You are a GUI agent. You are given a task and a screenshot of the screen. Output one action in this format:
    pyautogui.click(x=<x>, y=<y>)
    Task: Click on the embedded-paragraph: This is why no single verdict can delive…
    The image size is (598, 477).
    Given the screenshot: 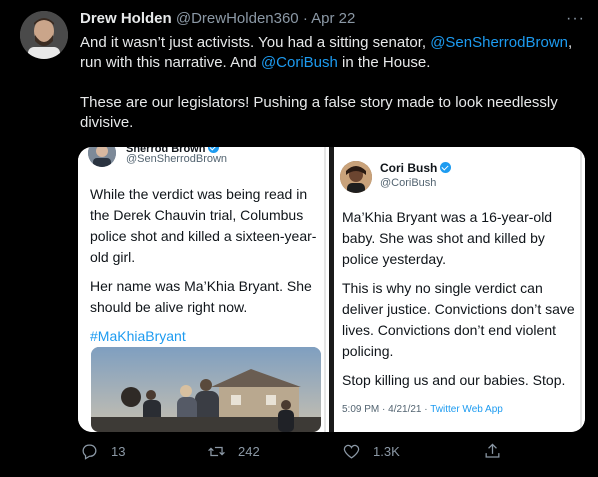 What is the action you would take?
    pyautogui.click(x=458, y=319)
    